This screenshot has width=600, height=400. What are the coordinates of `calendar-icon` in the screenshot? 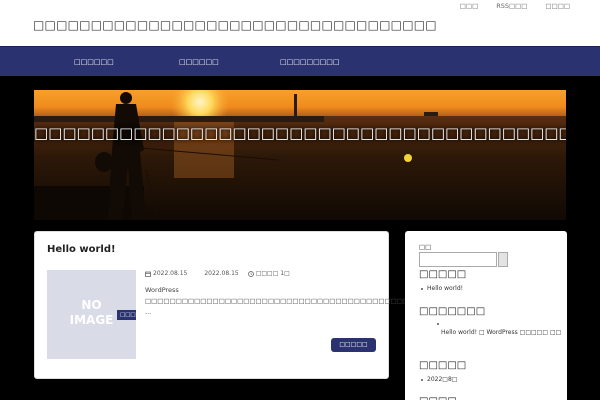 It's located at (148, 274).